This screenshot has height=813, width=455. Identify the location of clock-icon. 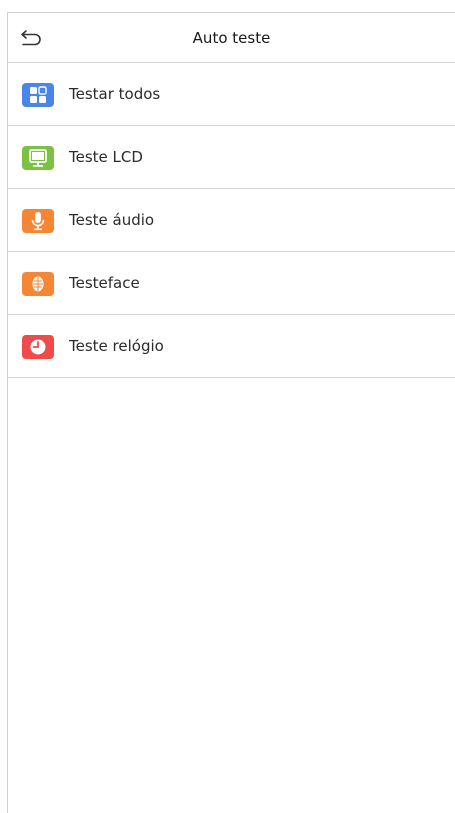
(38, 347).